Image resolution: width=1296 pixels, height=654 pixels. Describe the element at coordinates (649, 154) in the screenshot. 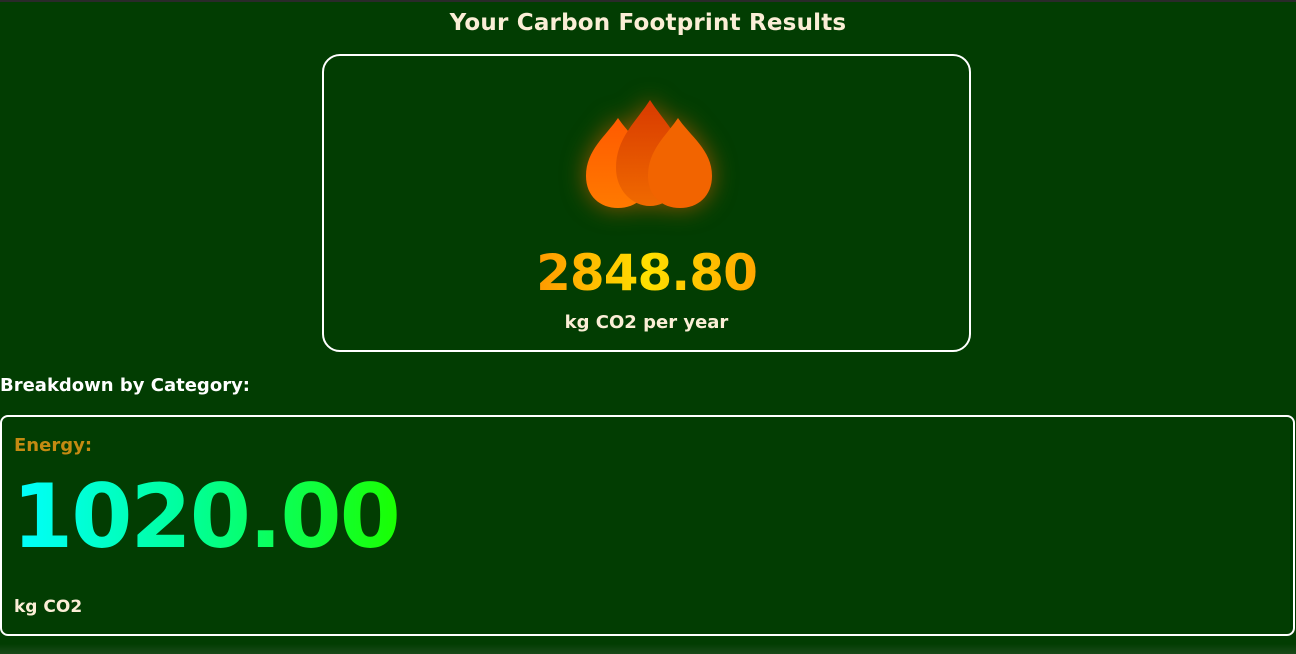

I see `flame-icon` at that location.